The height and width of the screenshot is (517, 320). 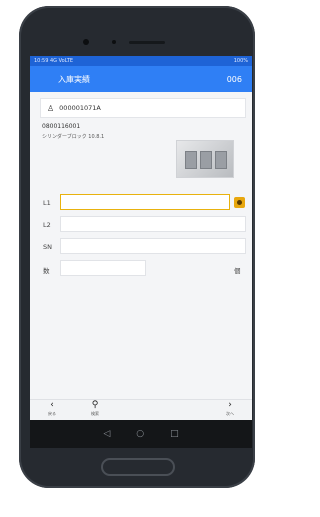 What do you see at coordinates (230, 405) in the screenshot?
I see `chevron-right-icon: ›` at bounding box center [230, 405].